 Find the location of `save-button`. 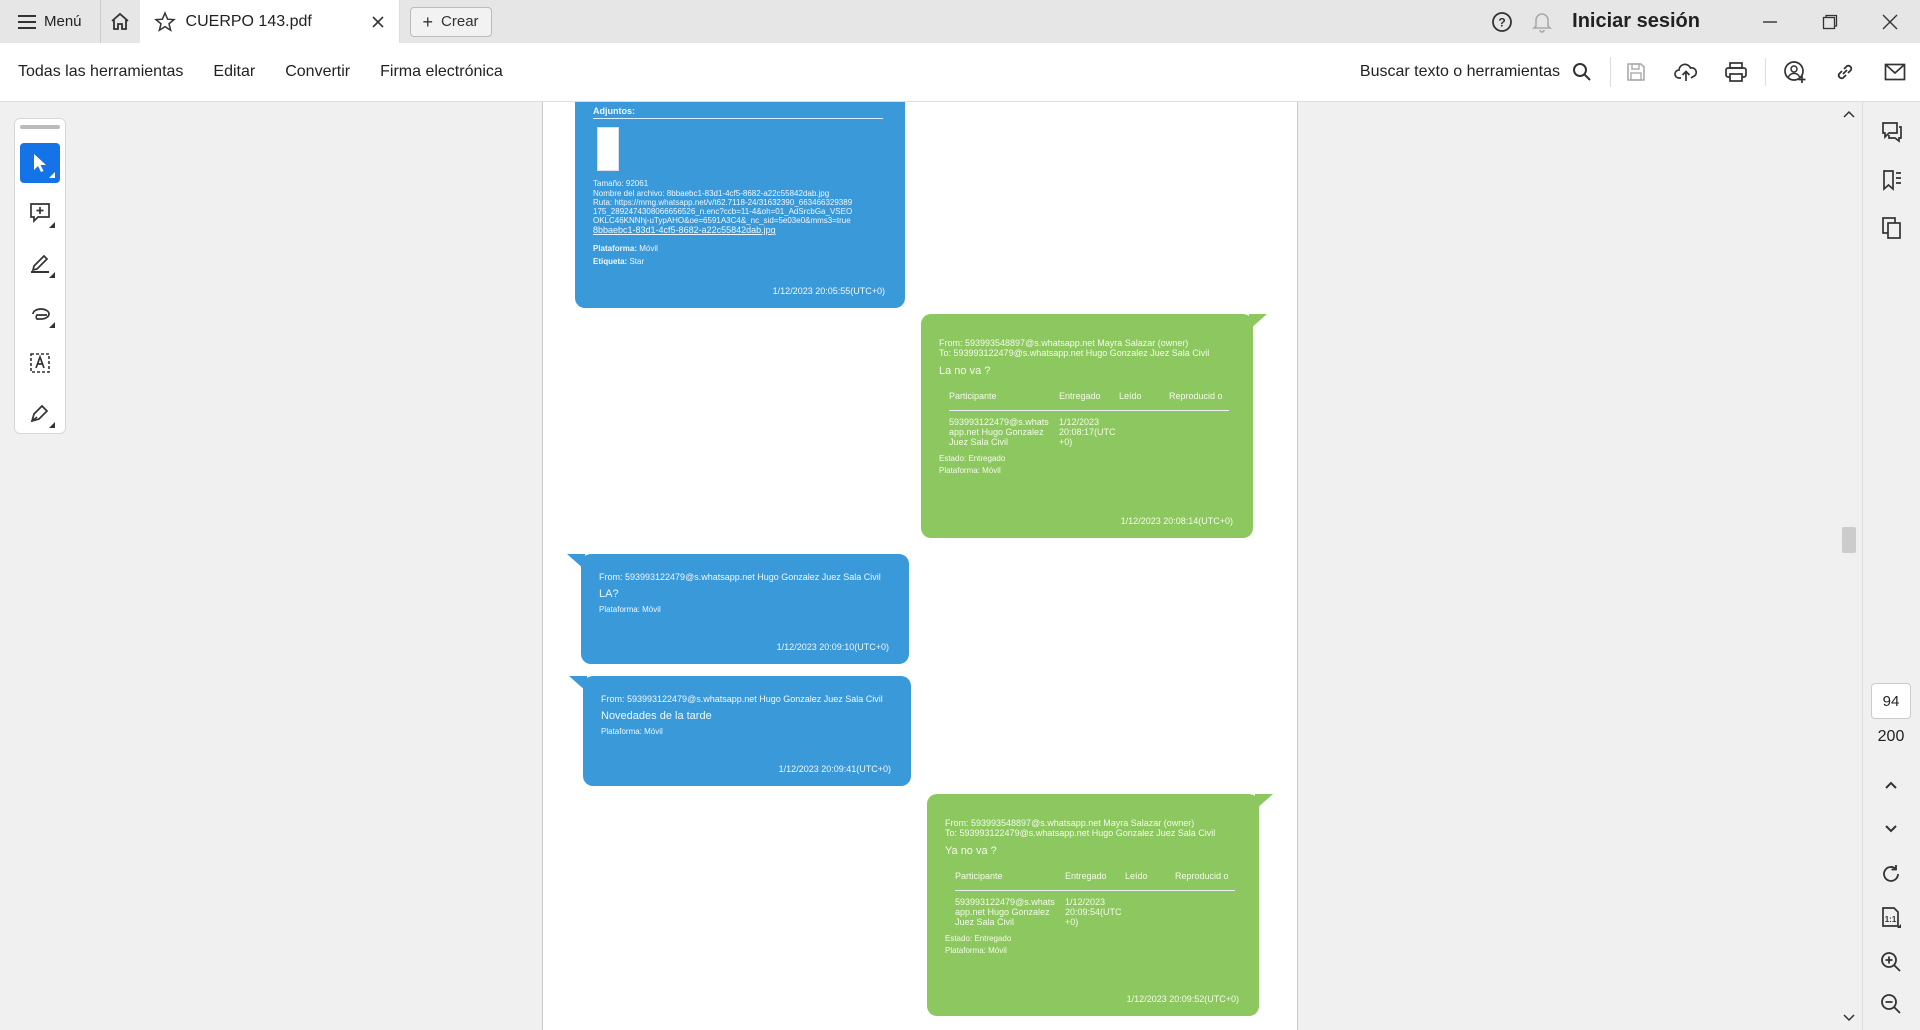

save-button is located at coordinates (1636, 72).